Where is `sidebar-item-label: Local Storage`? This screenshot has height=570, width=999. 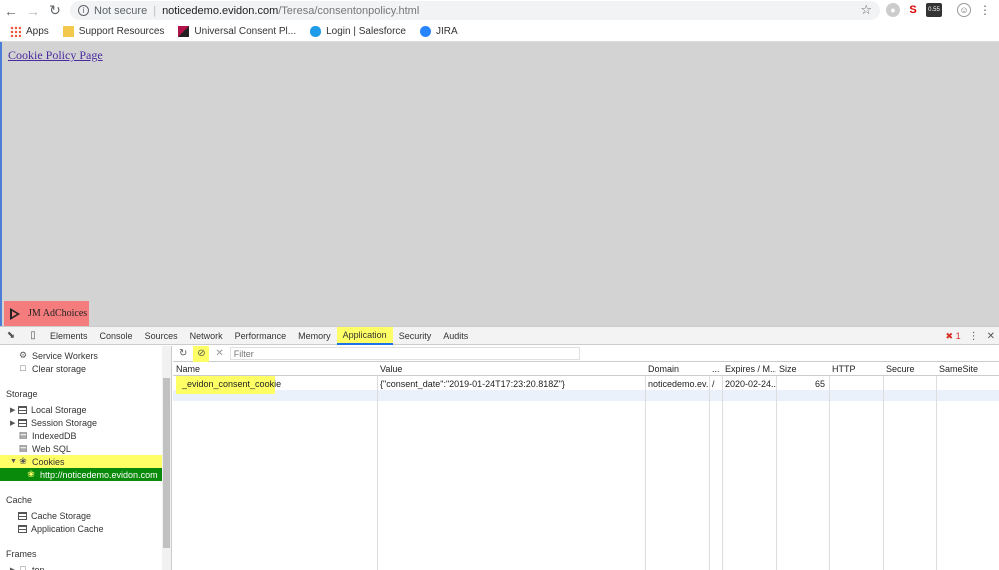 sidebar-item-label: Local Storage is located at coordinates (59, 409).